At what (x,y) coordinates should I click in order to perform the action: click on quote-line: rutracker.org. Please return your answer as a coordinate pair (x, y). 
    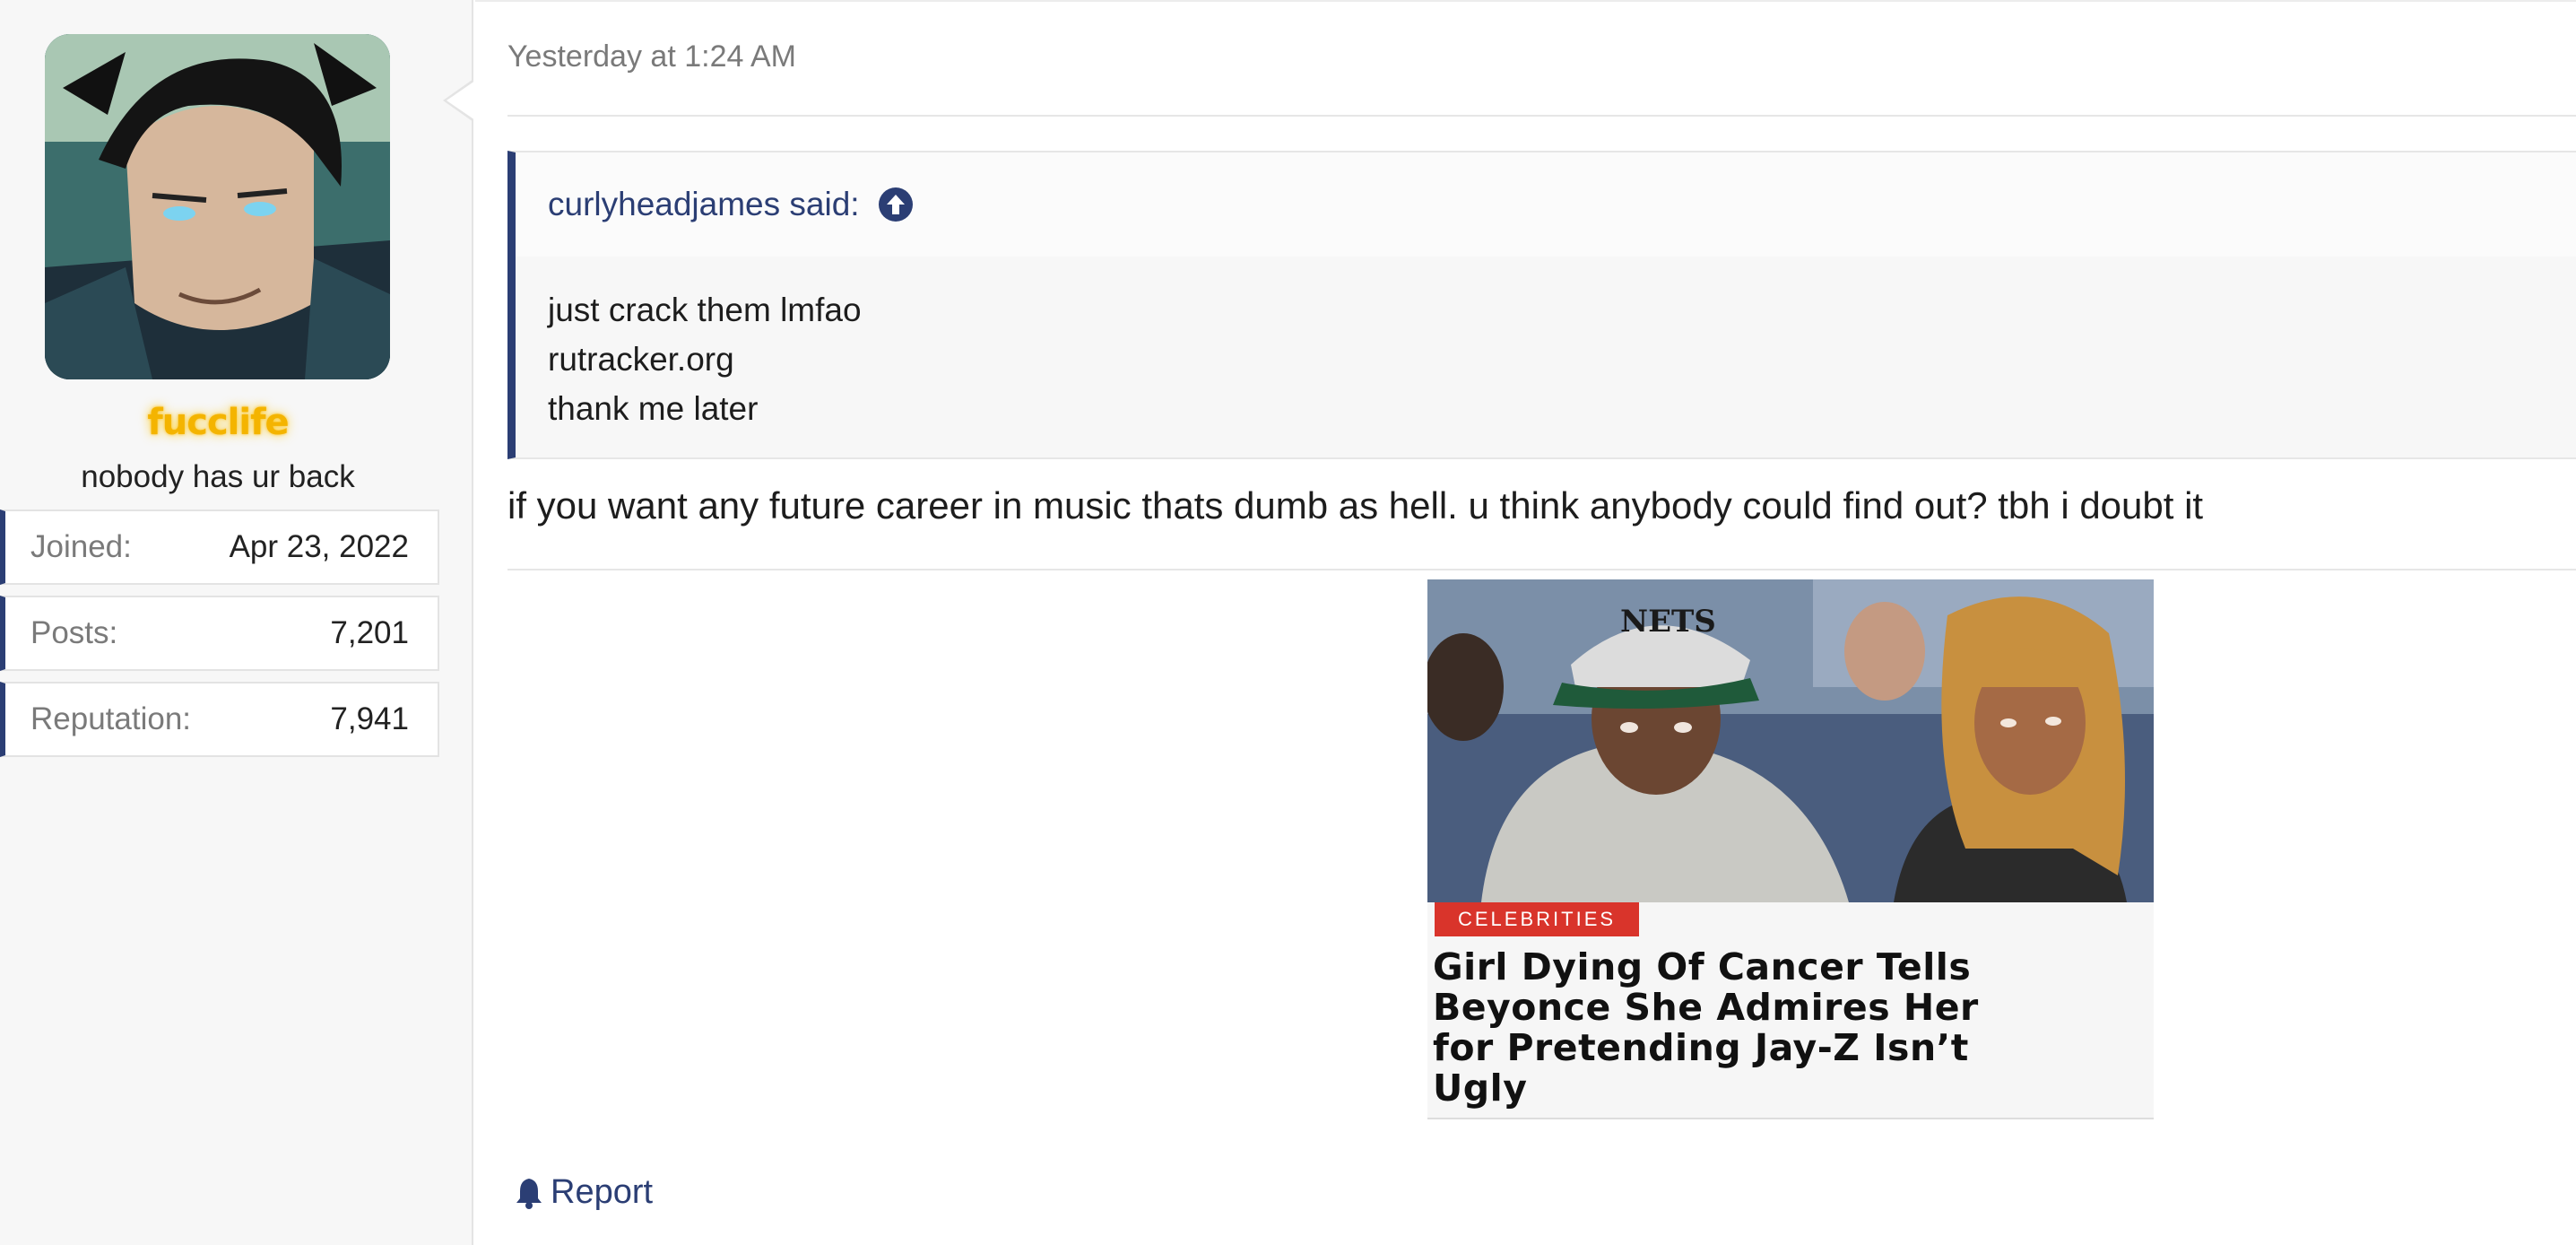
    Looking at the image, I should click on (641, 359).